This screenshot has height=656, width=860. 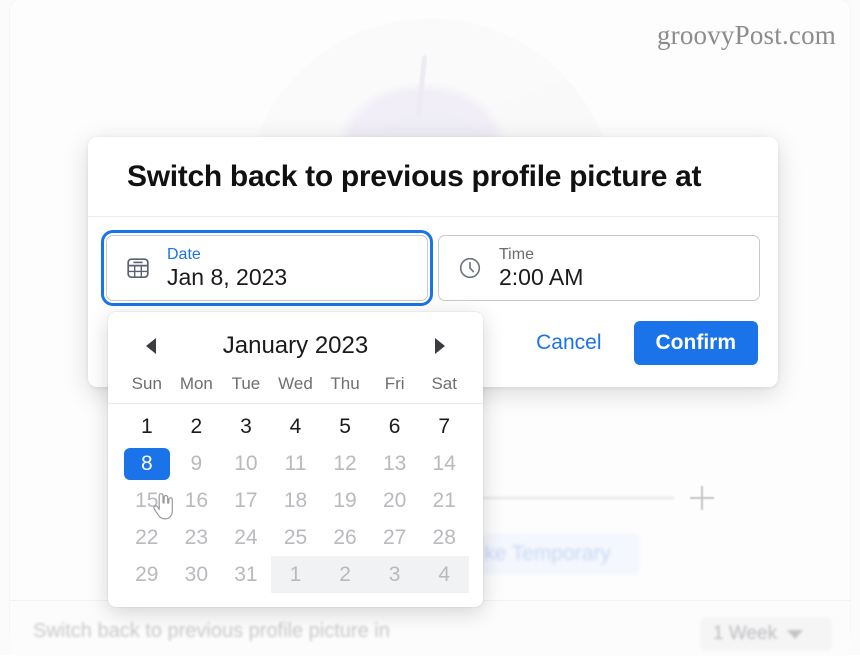 I want to click on calendar-day-label: 19, so click(x=345, y=500).